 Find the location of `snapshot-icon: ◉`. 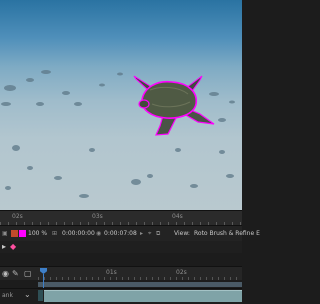

snapshot-icon: ◉ is located at coordinates (98, 233).